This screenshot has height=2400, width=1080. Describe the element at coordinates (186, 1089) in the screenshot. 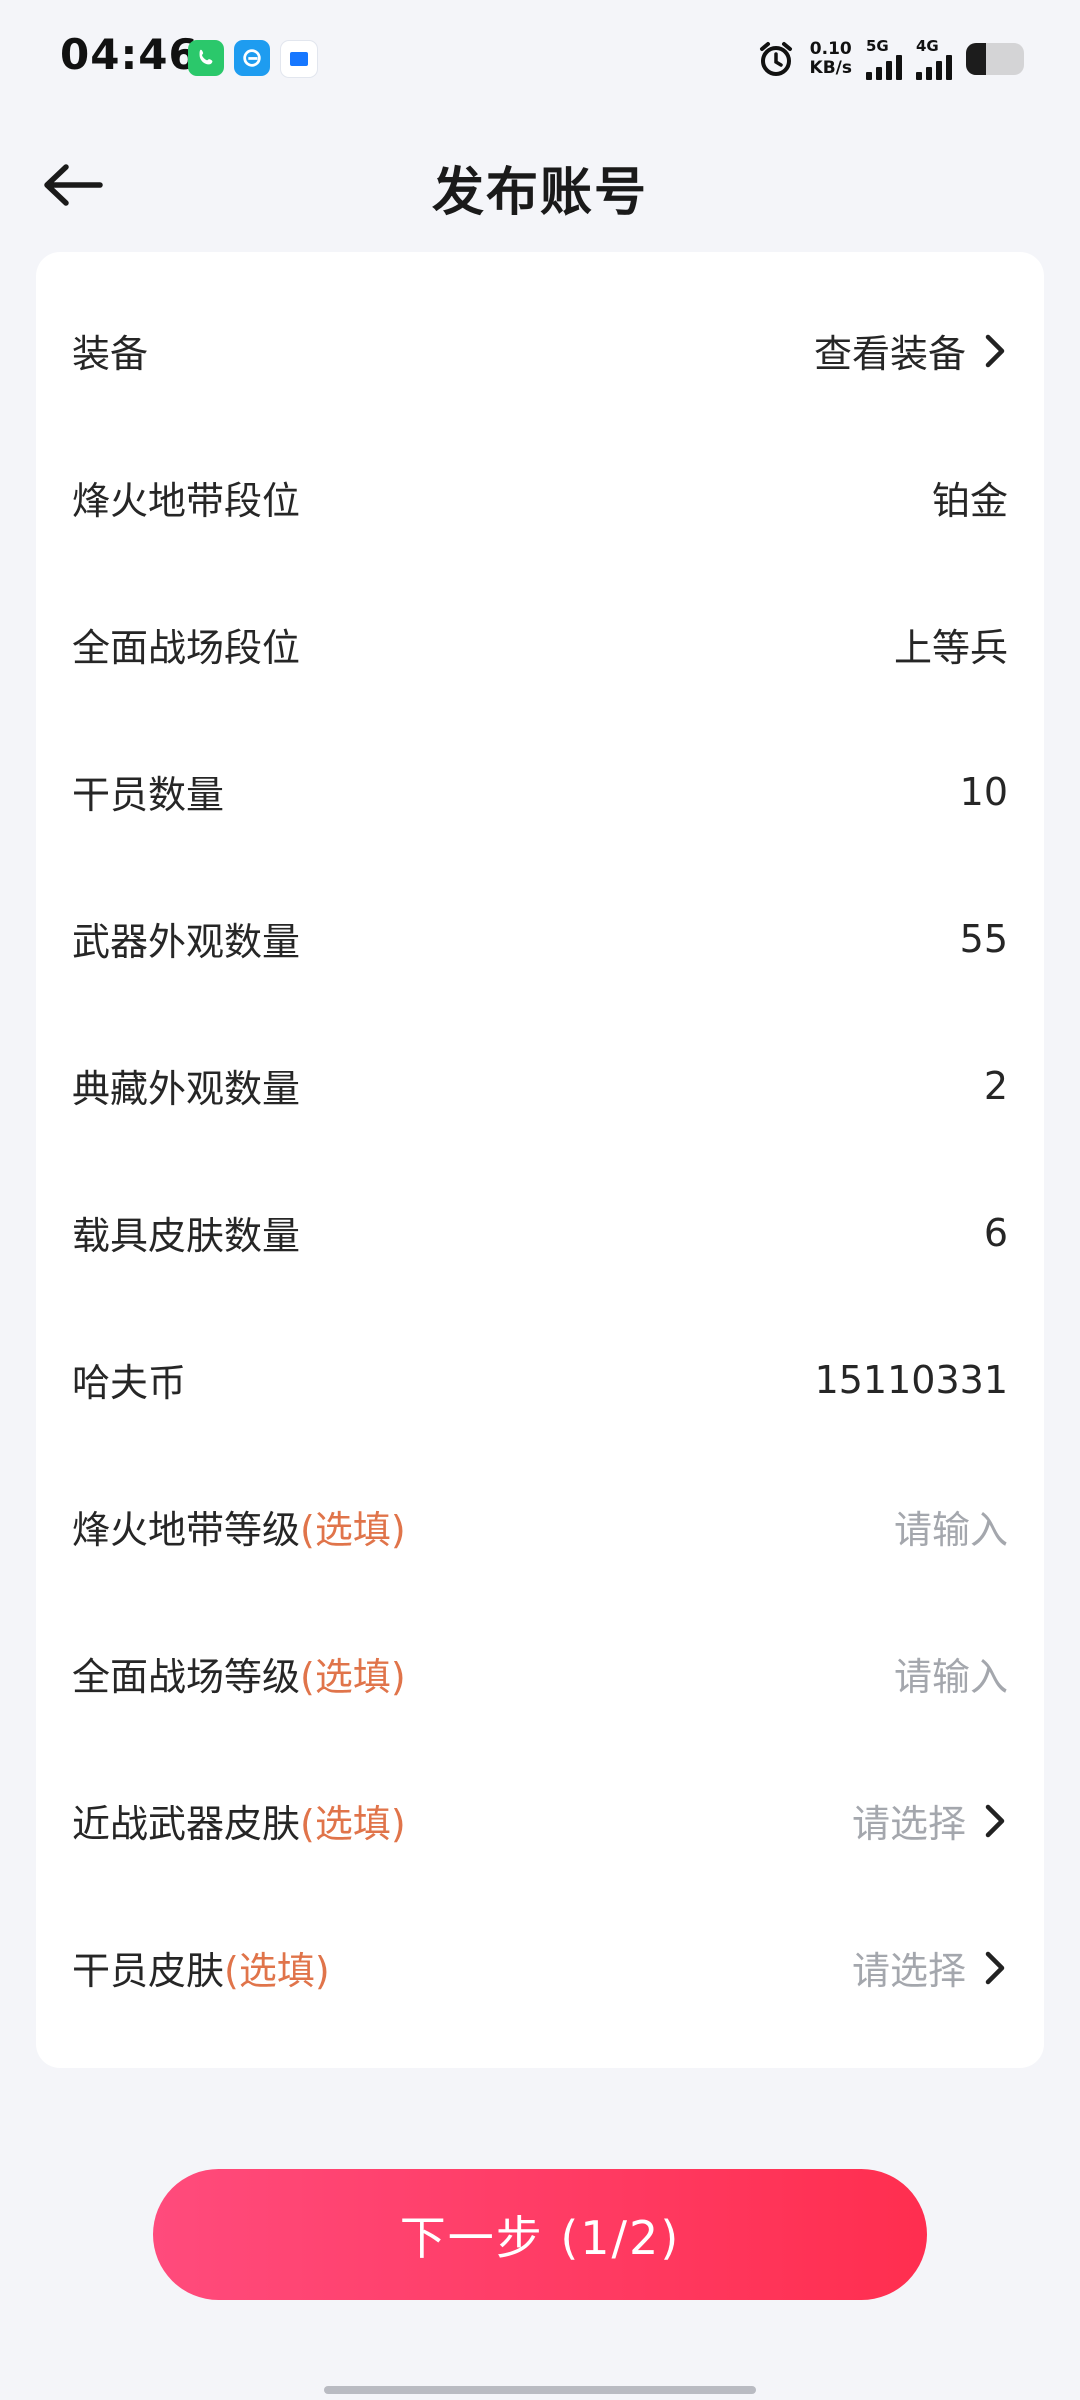

I see `row-label: 典藏外观数量` at that location.